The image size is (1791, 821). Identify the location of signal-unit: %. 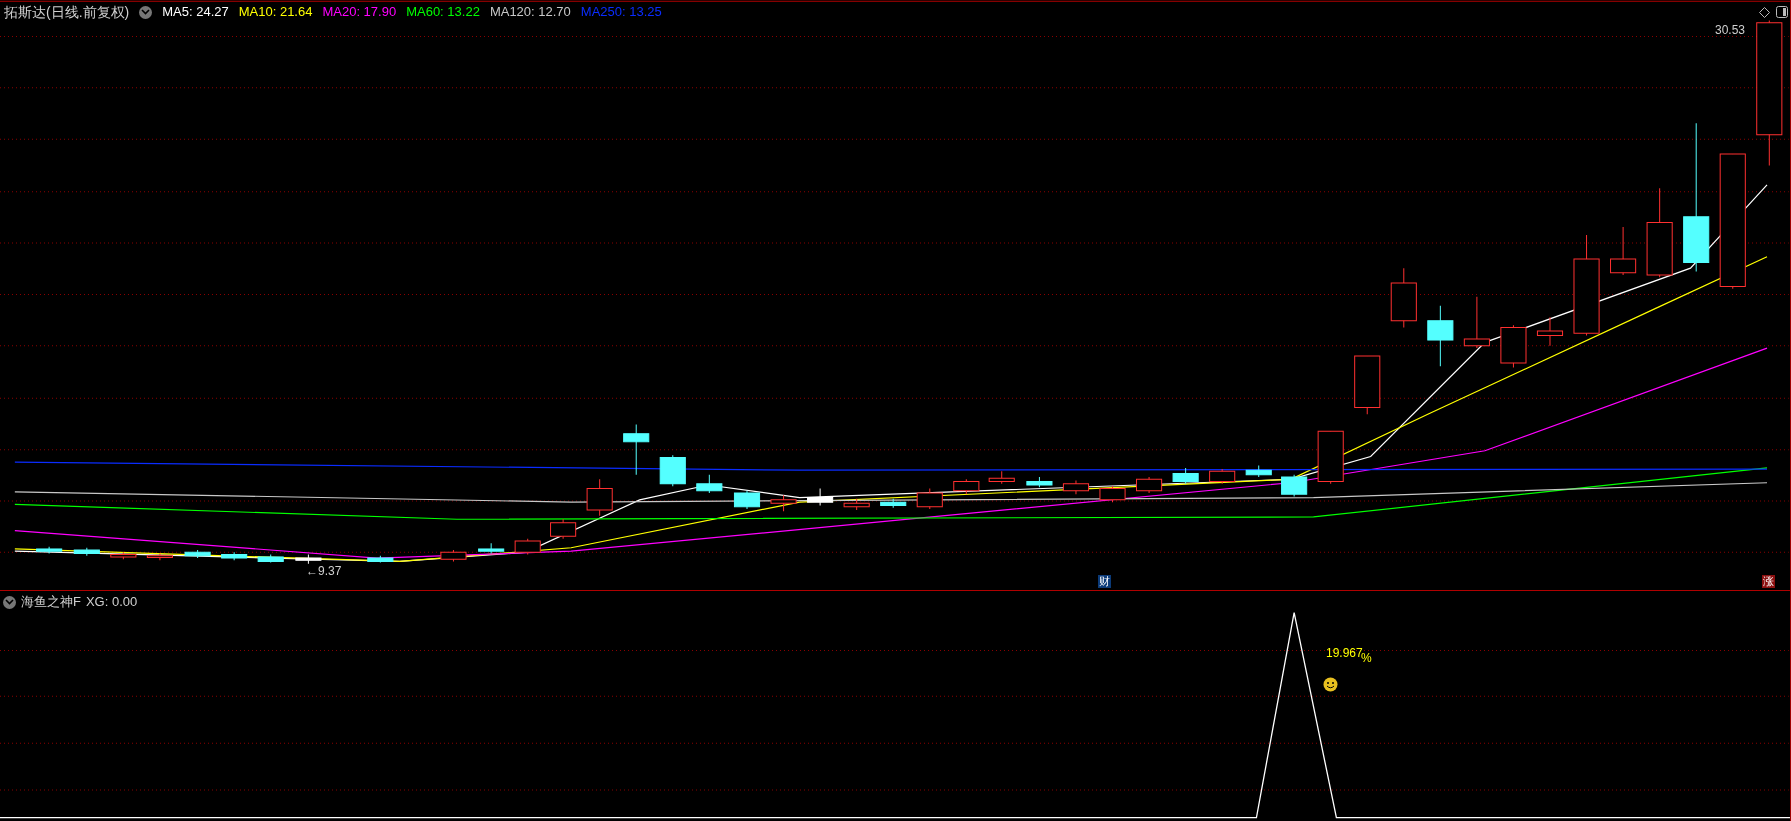
(1366, 659).